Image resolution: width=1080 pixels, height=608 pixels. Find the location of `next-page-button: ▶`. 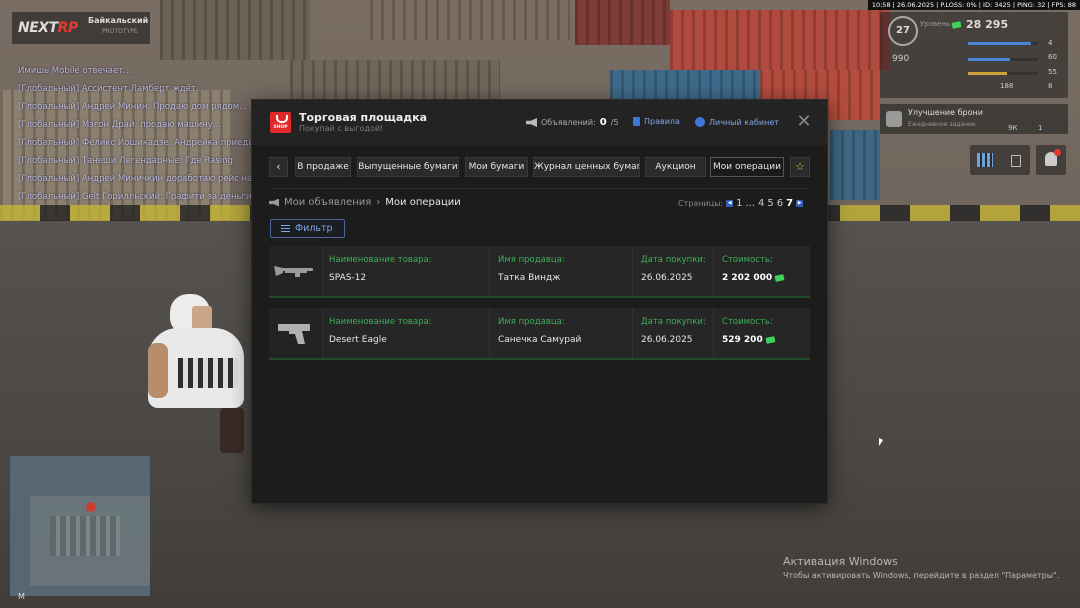

next-page-button: ▶ is located at coordinates (800, 203).